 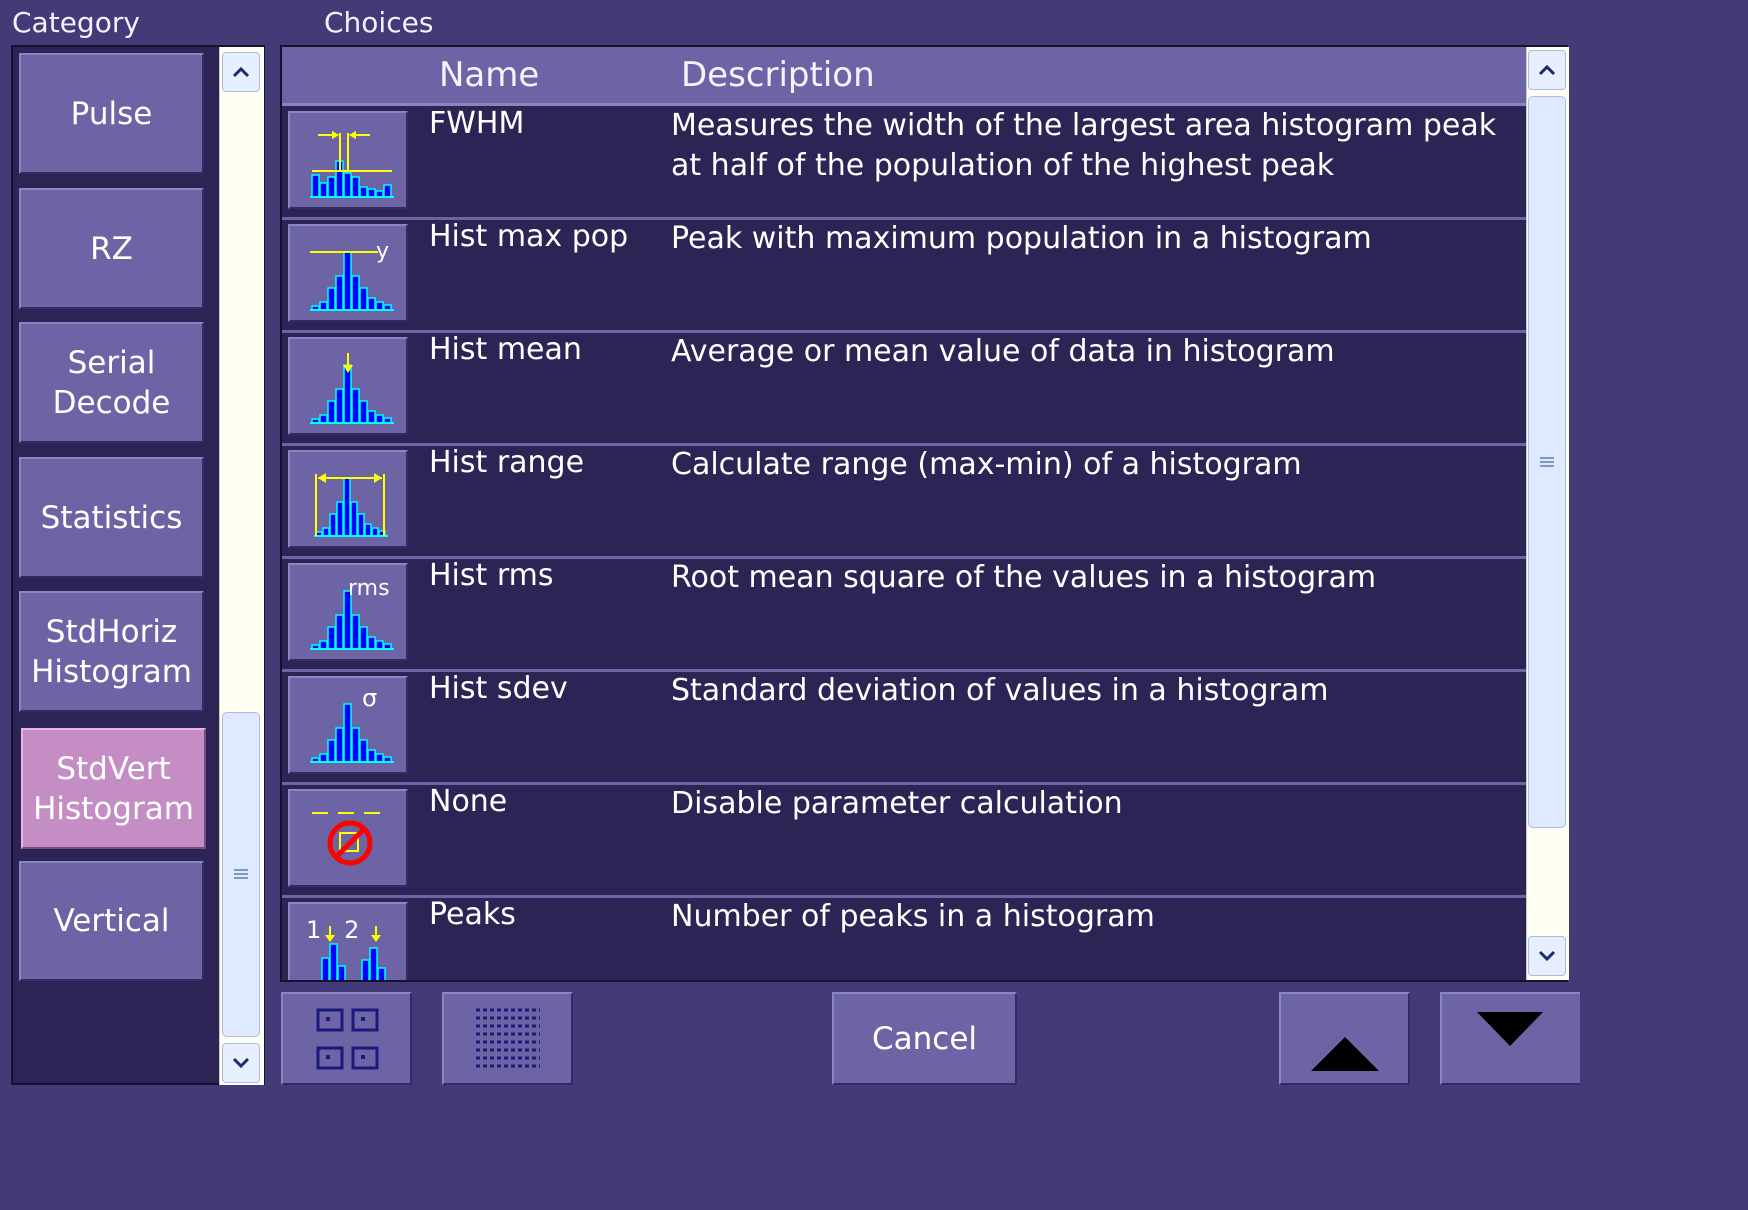 I want to click on row-description: Number of peaks in a histogram, so click(x=913, y=916).